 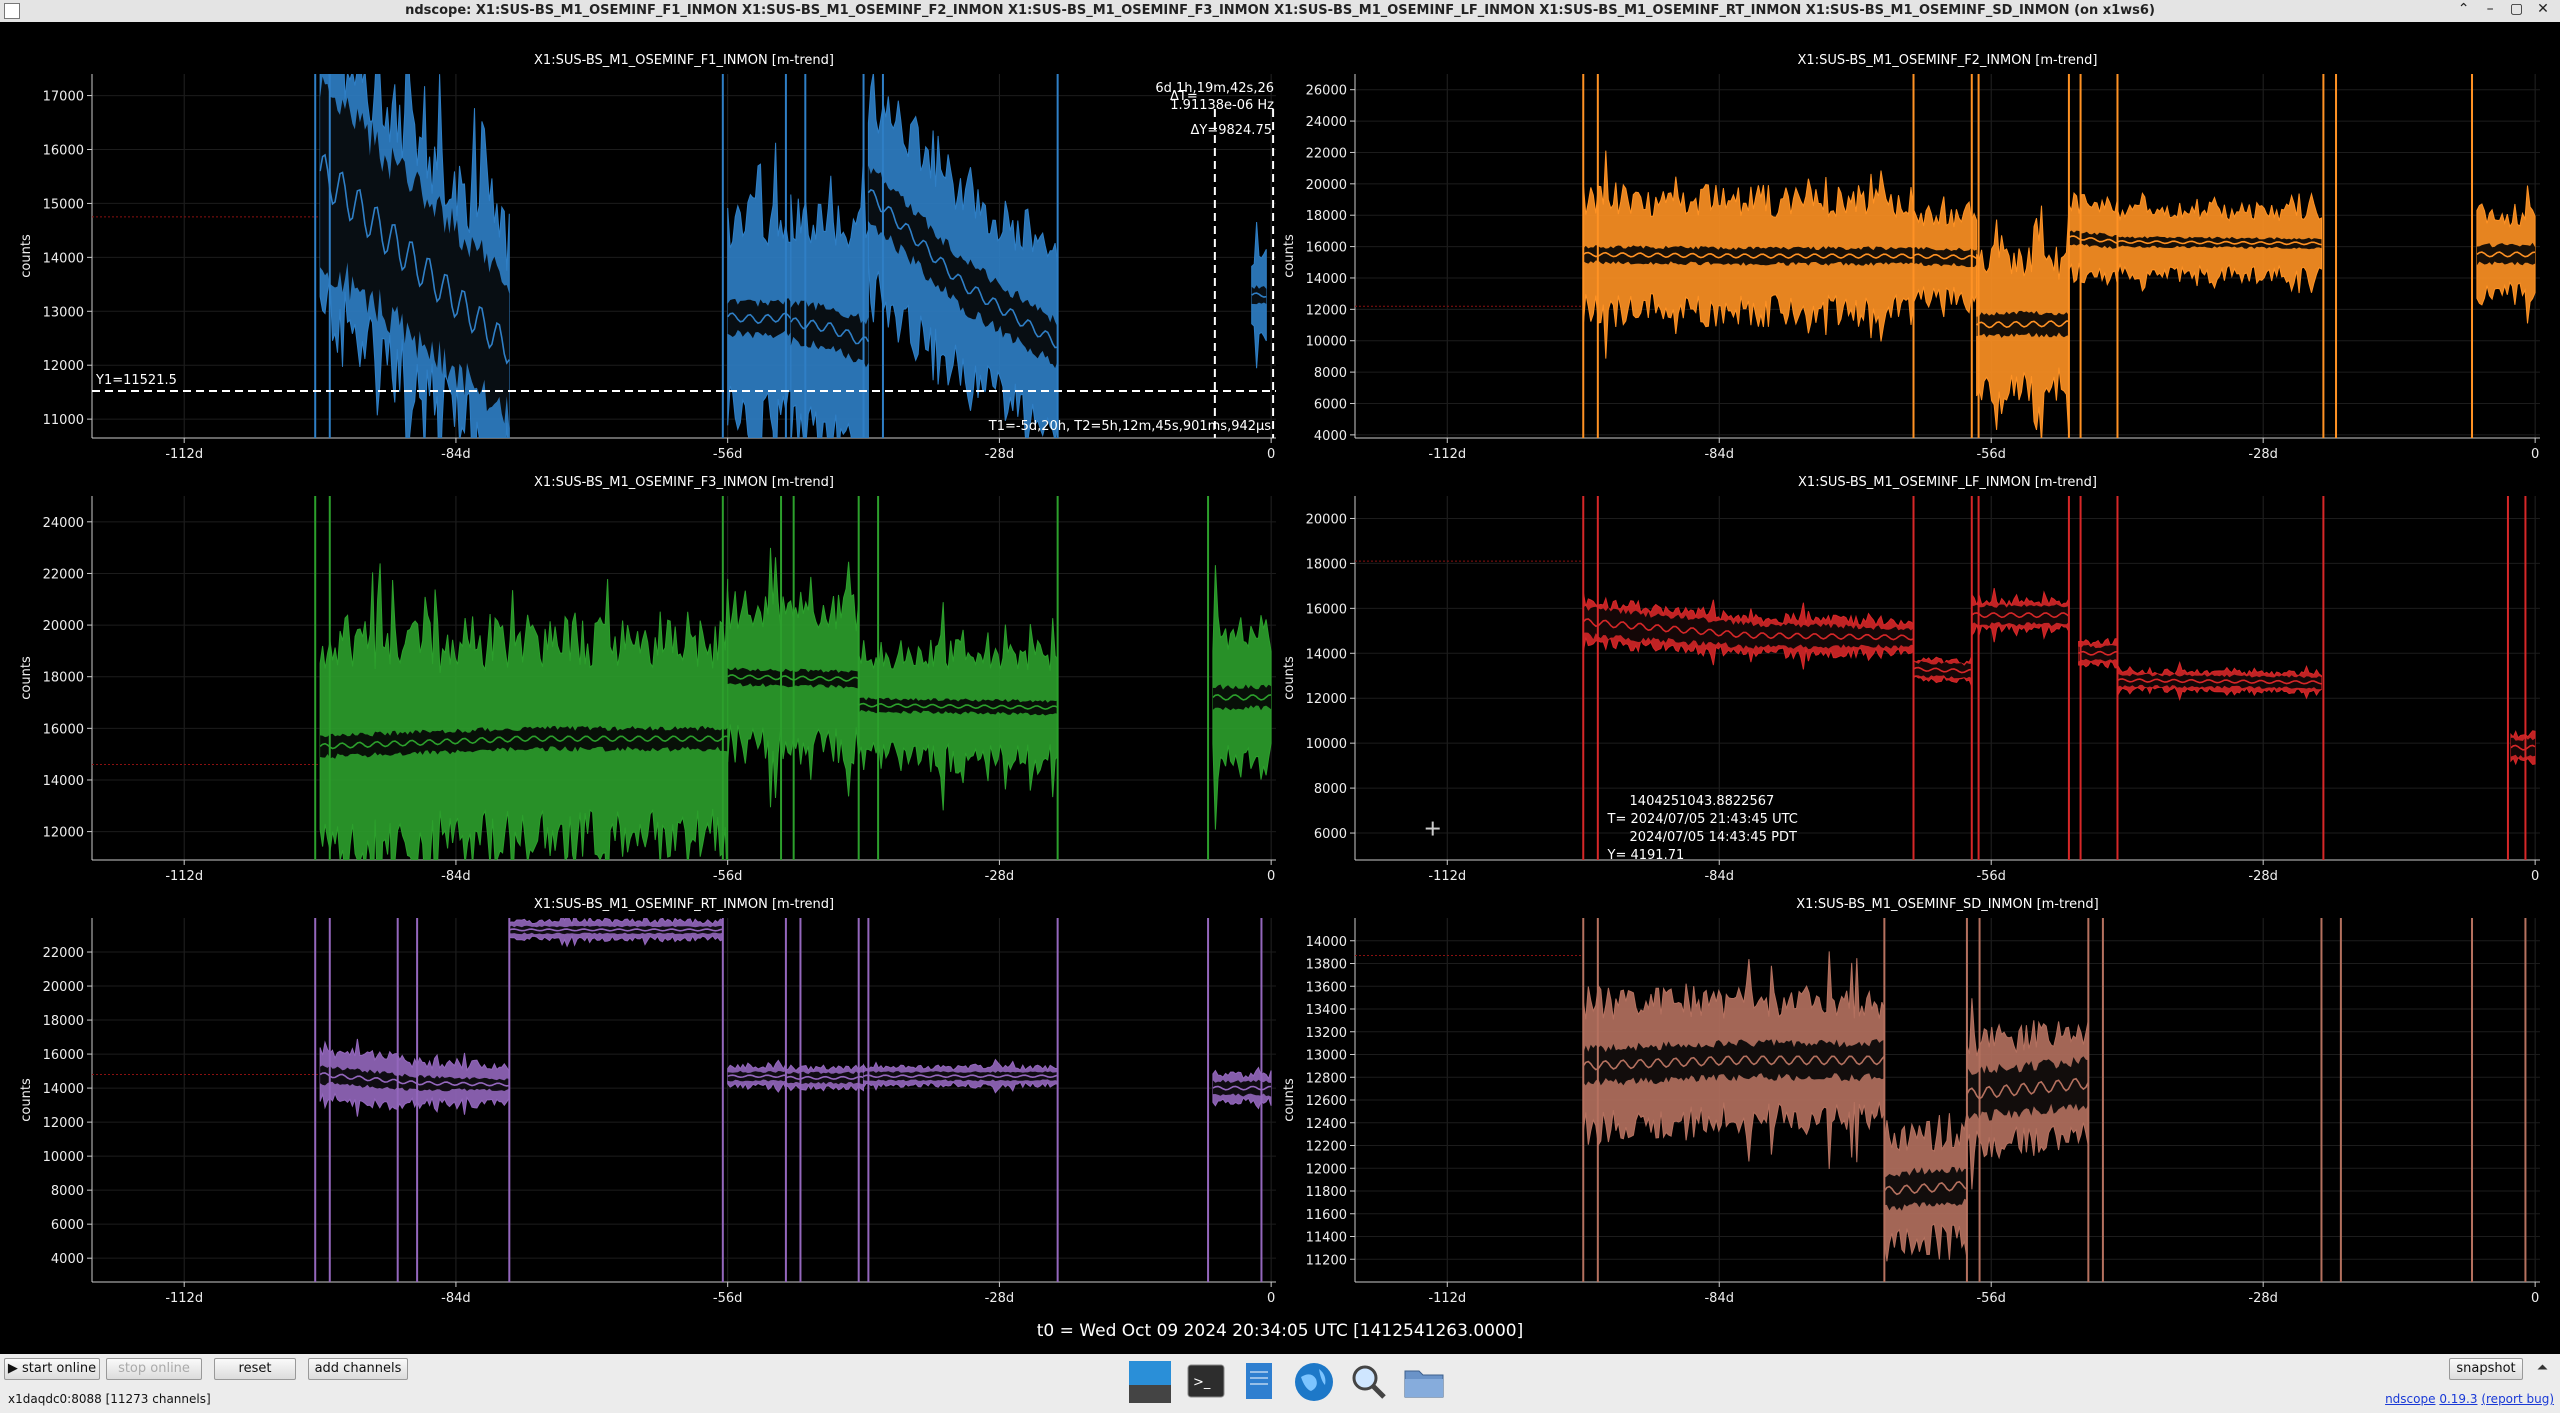 What do you see at coordinates (1948, 60) in the screenshot?
I see `plot-title-f2: X1:SUS-BS_M1_OSEMINF_F2_INMON [m-trend]` at bounding box center [1948, 60].